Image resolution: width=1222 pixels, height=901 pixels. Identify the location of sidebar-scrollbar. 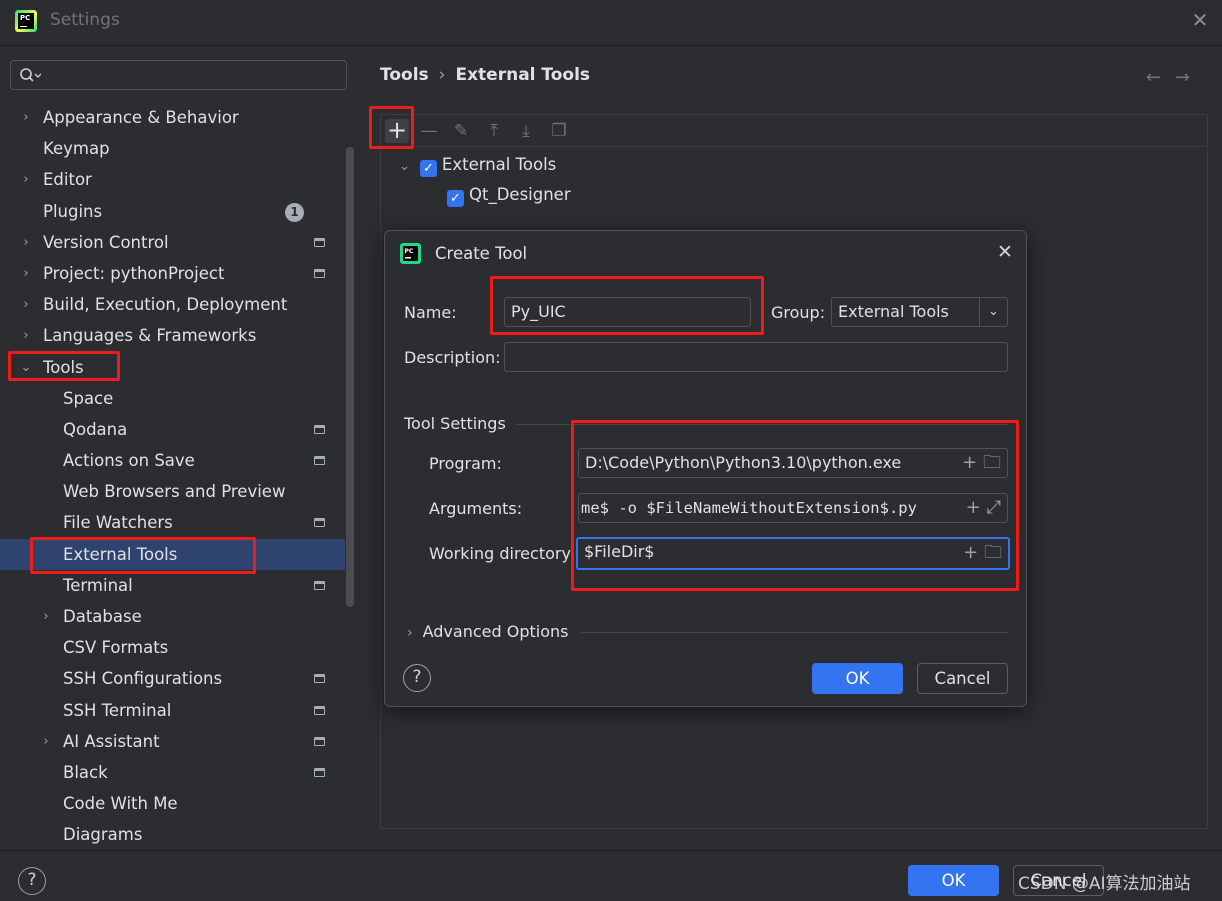
(350, 377).